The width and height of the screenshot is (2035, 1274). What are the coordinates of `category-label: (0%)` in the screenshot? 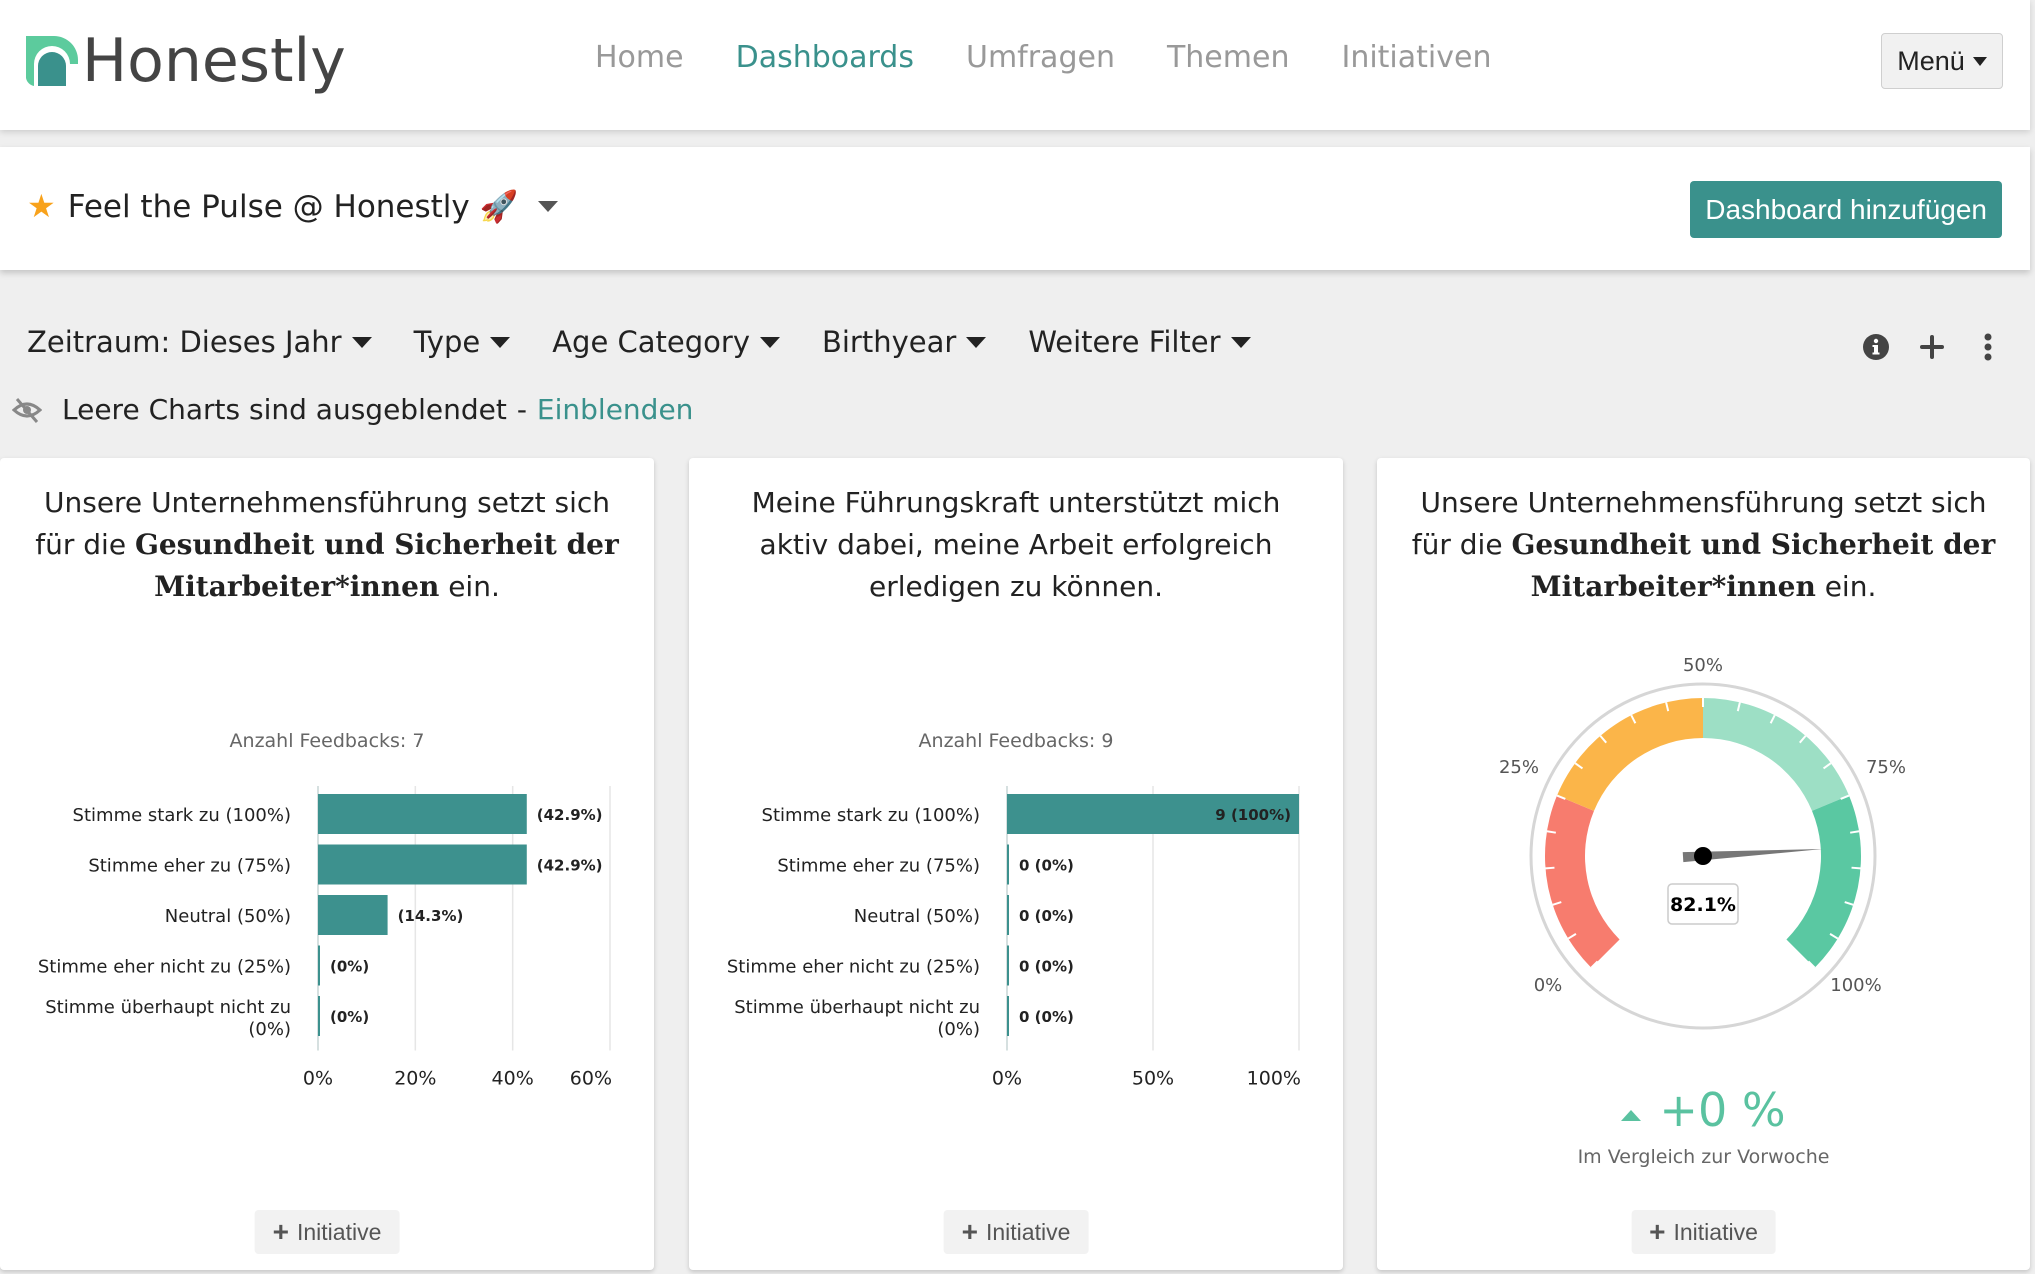 It's located at (958, 1029).